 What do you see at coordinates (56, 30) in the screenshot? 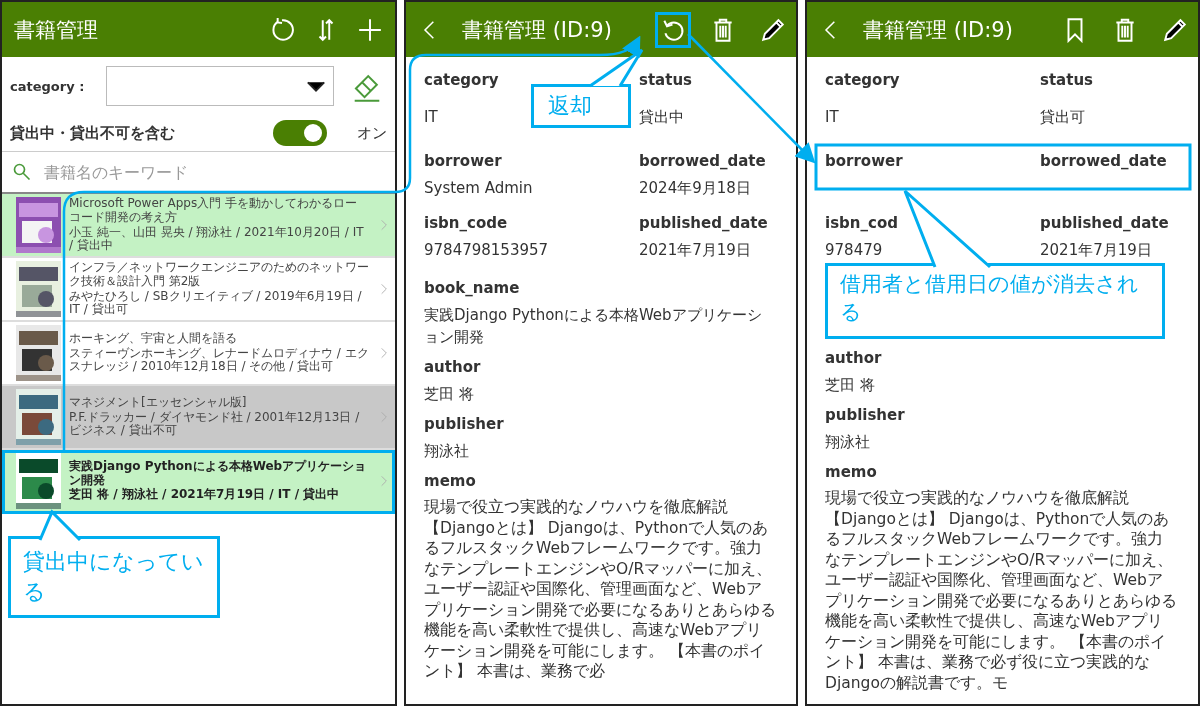
I see `app-title: 書籍管理` at bounding box center [56, 30].